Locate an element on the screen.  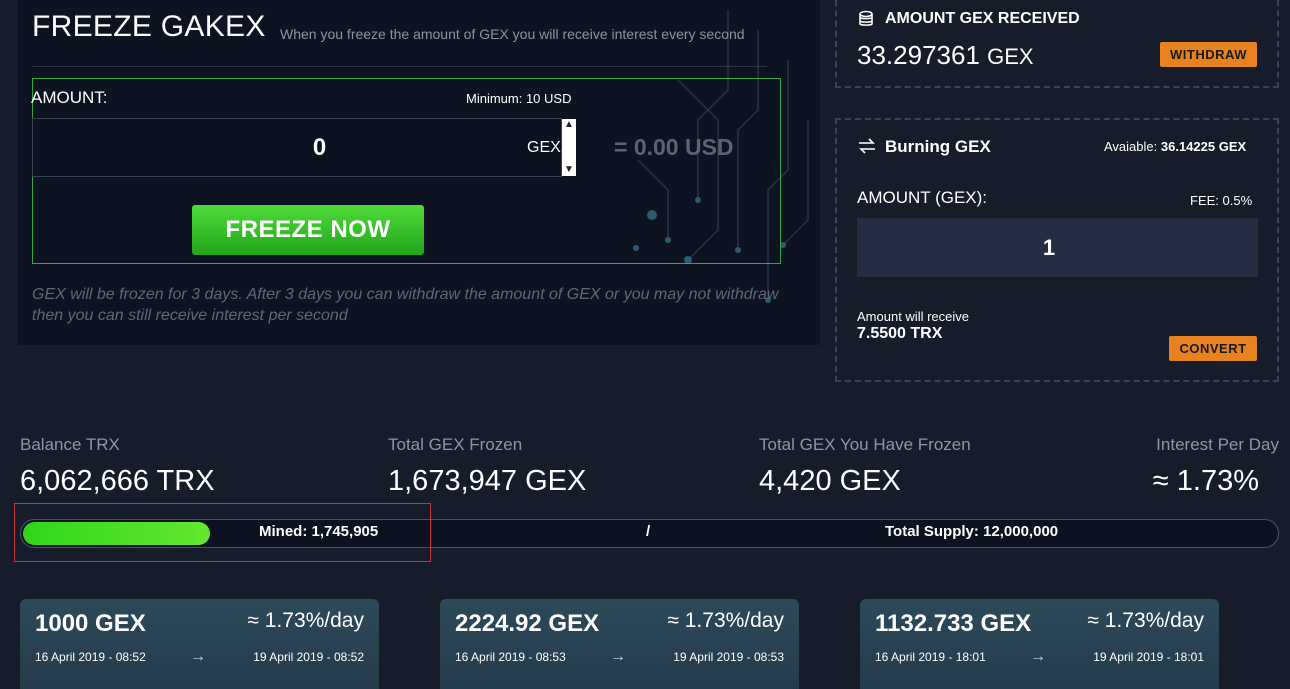
swap-arrows-icon is located at coordinates (867, 146).